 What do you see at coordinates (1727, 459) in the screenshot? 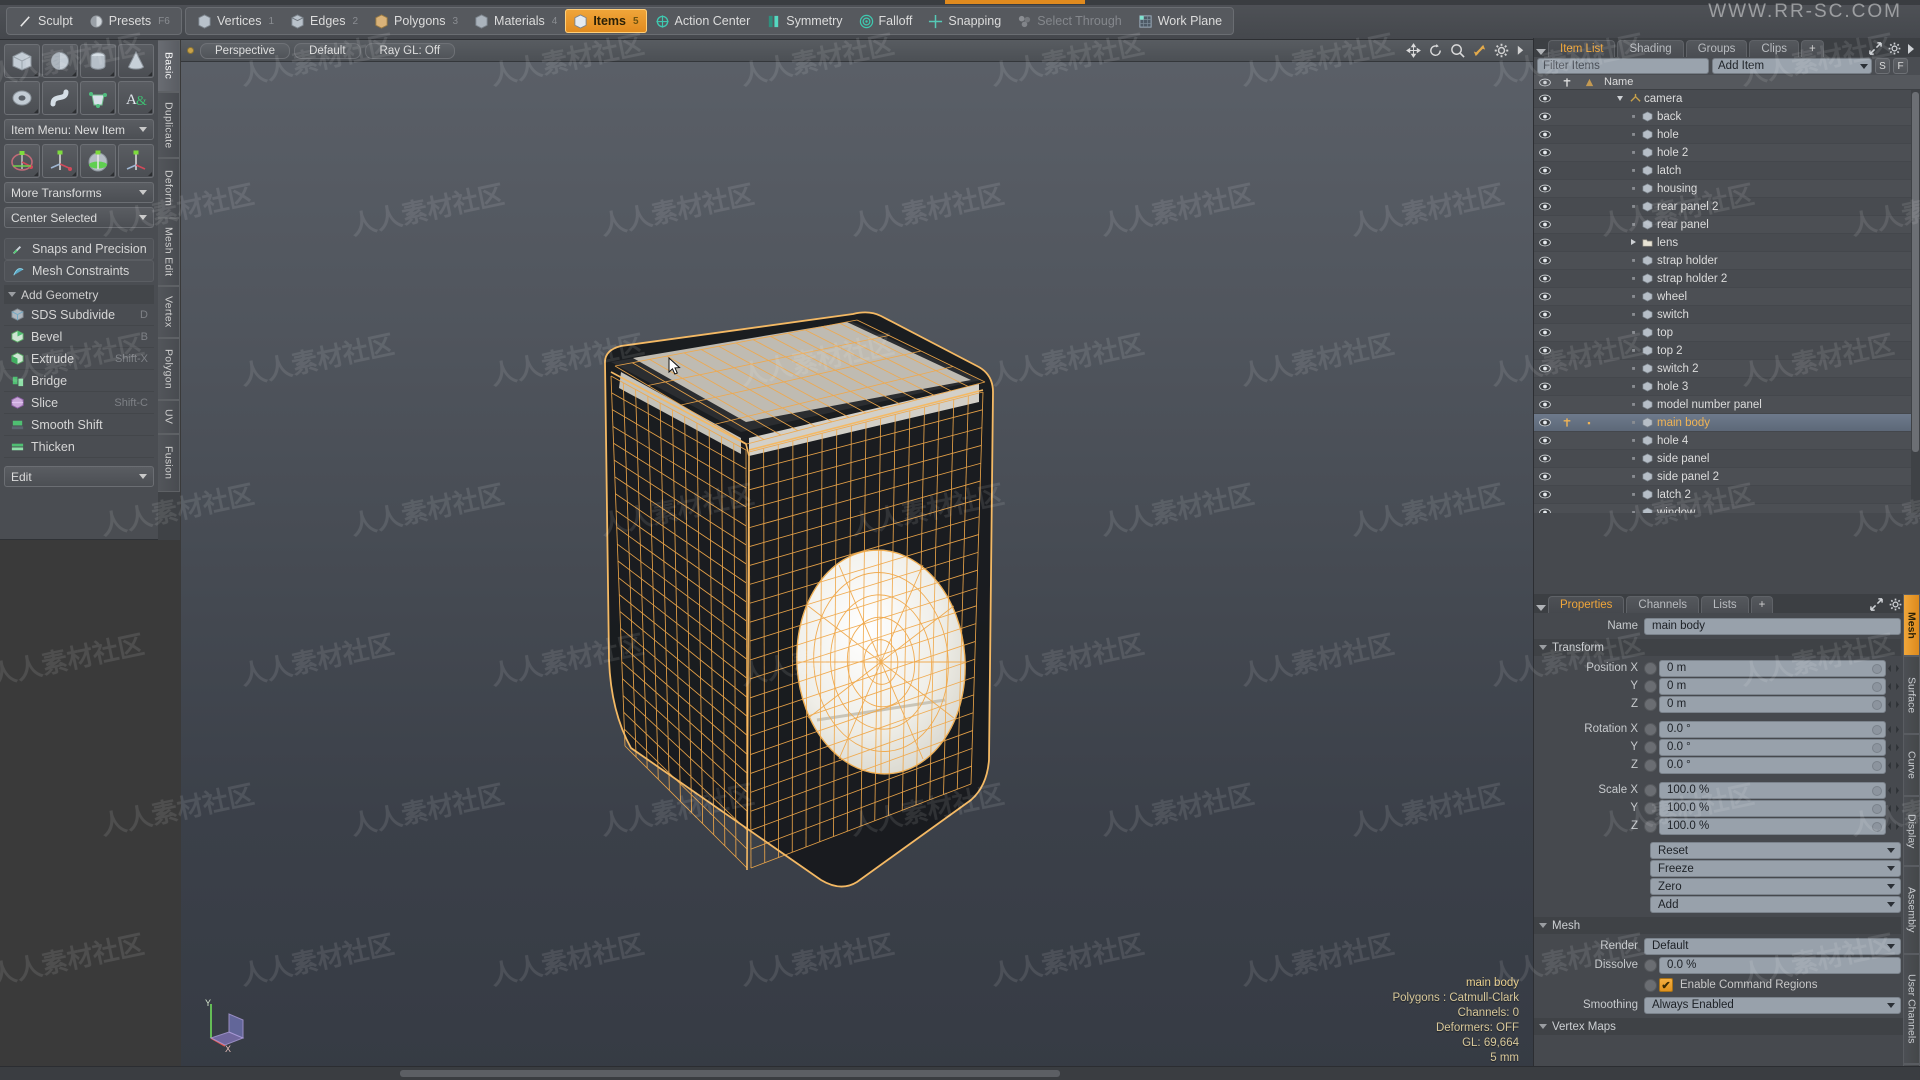
I see `item-list-row: ▪ side panel` at bounding box center [1727, 459].